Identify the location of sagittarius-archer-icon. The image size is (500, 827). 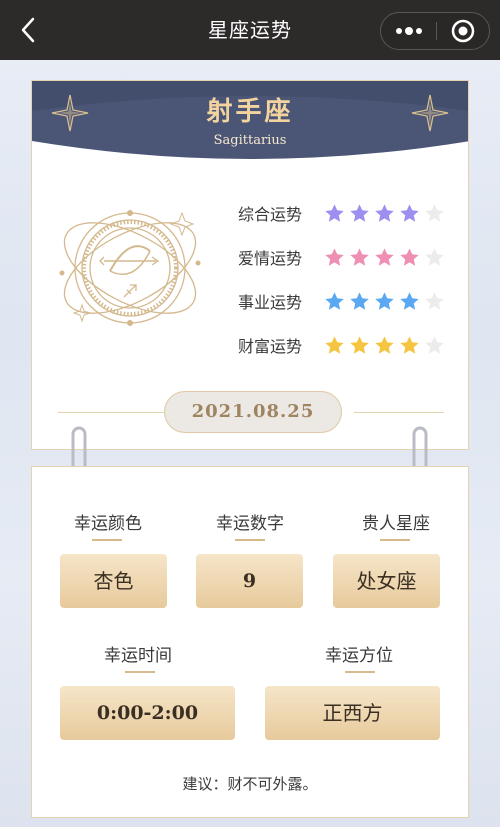
(130, 268).